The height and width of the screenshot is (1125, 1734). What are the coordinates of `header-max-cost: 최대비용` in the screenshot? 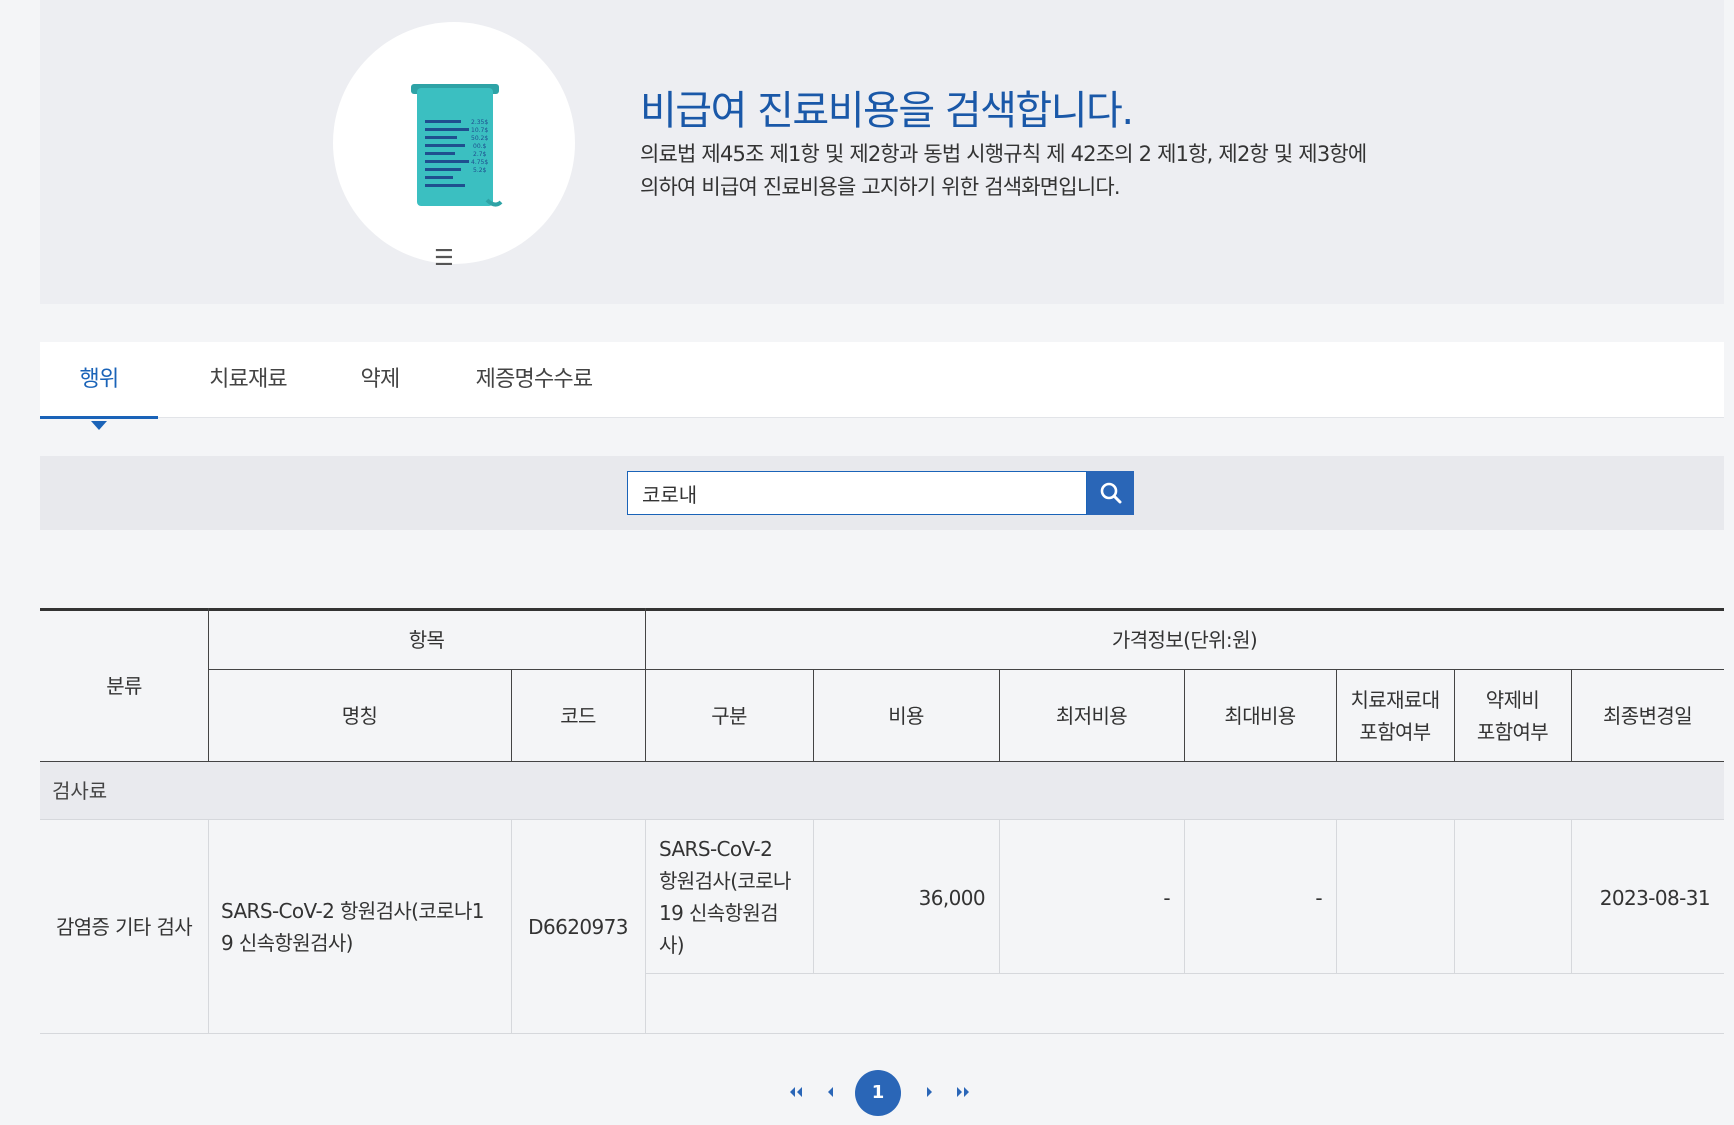 It's located at (1260, 715).